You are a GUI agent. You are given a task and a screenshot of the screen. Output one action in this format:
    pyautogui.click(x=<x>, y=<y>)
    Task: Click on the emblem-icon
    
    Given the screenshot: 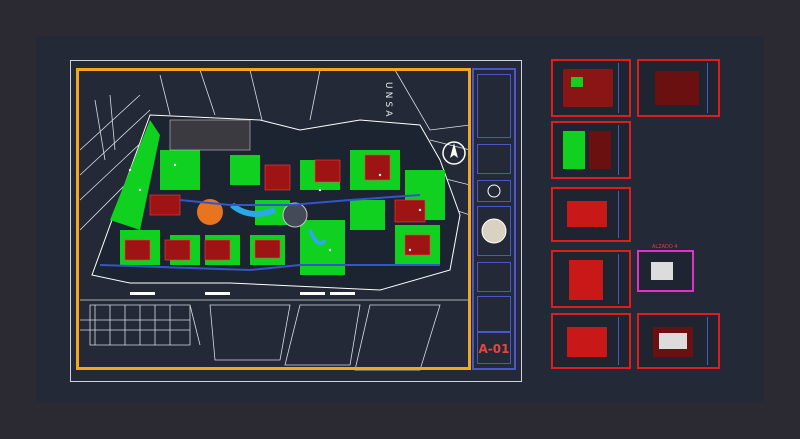 What is the action you would take?
    pyautogui.click(x=494, y=231)
    